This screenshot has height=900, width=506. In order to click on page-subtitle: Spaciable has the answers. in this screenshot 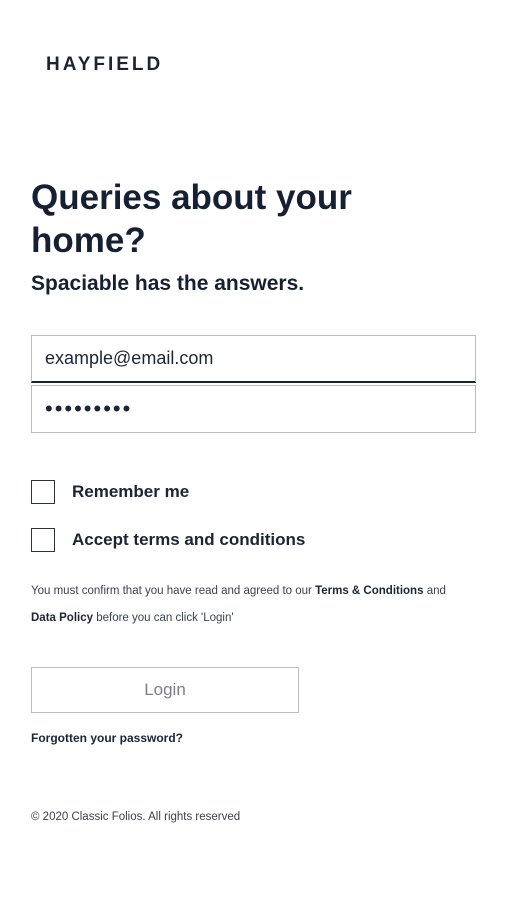, I will do `click(168, 283)`.